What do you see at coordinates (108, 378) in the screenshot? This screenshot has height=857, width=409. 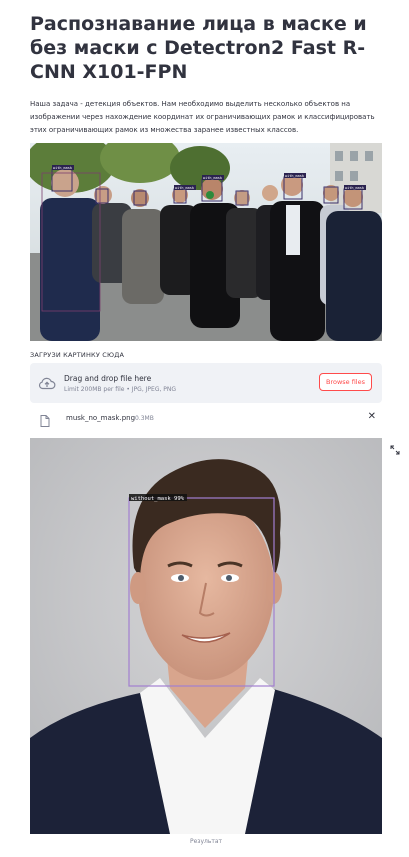 I see `dropzone-title: Drag and drop file here` at bounding box center [108, 378].